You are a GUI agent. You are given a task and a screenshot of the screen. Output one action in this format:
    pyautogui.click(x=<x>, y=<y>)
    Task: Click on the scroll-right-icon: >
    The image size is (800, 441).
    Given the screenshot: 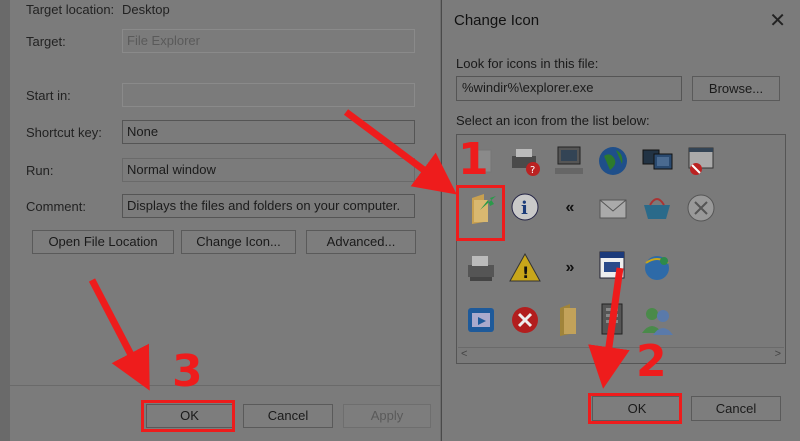 What is the action you would take?
    pyautogui.click(x=778, y=354)
    